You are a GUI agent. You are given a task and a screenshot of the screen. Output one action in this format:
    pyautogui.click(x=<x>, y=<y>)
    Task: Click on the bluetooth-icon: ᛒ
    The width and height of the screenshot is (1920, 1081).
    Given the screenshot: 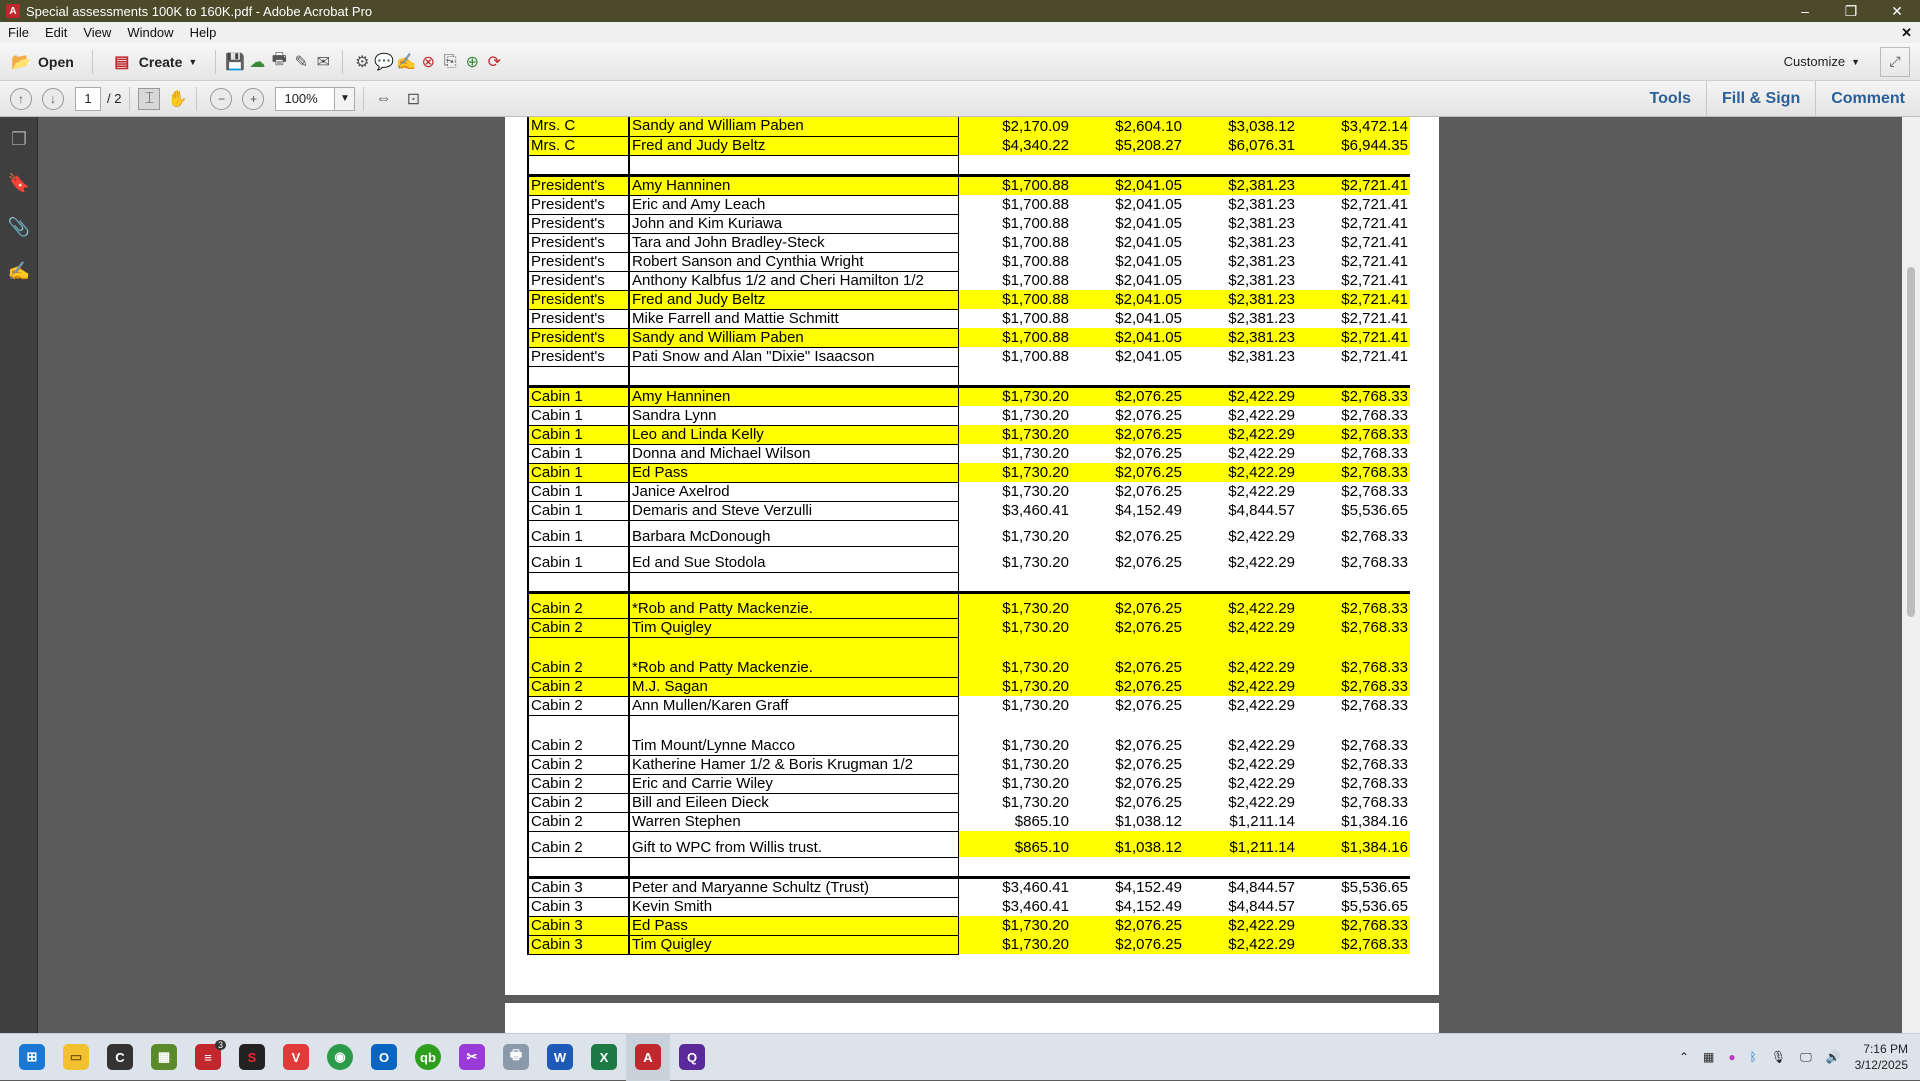 What is the action you would take?
    pyautogui.click(x=1753, y=1057)
    